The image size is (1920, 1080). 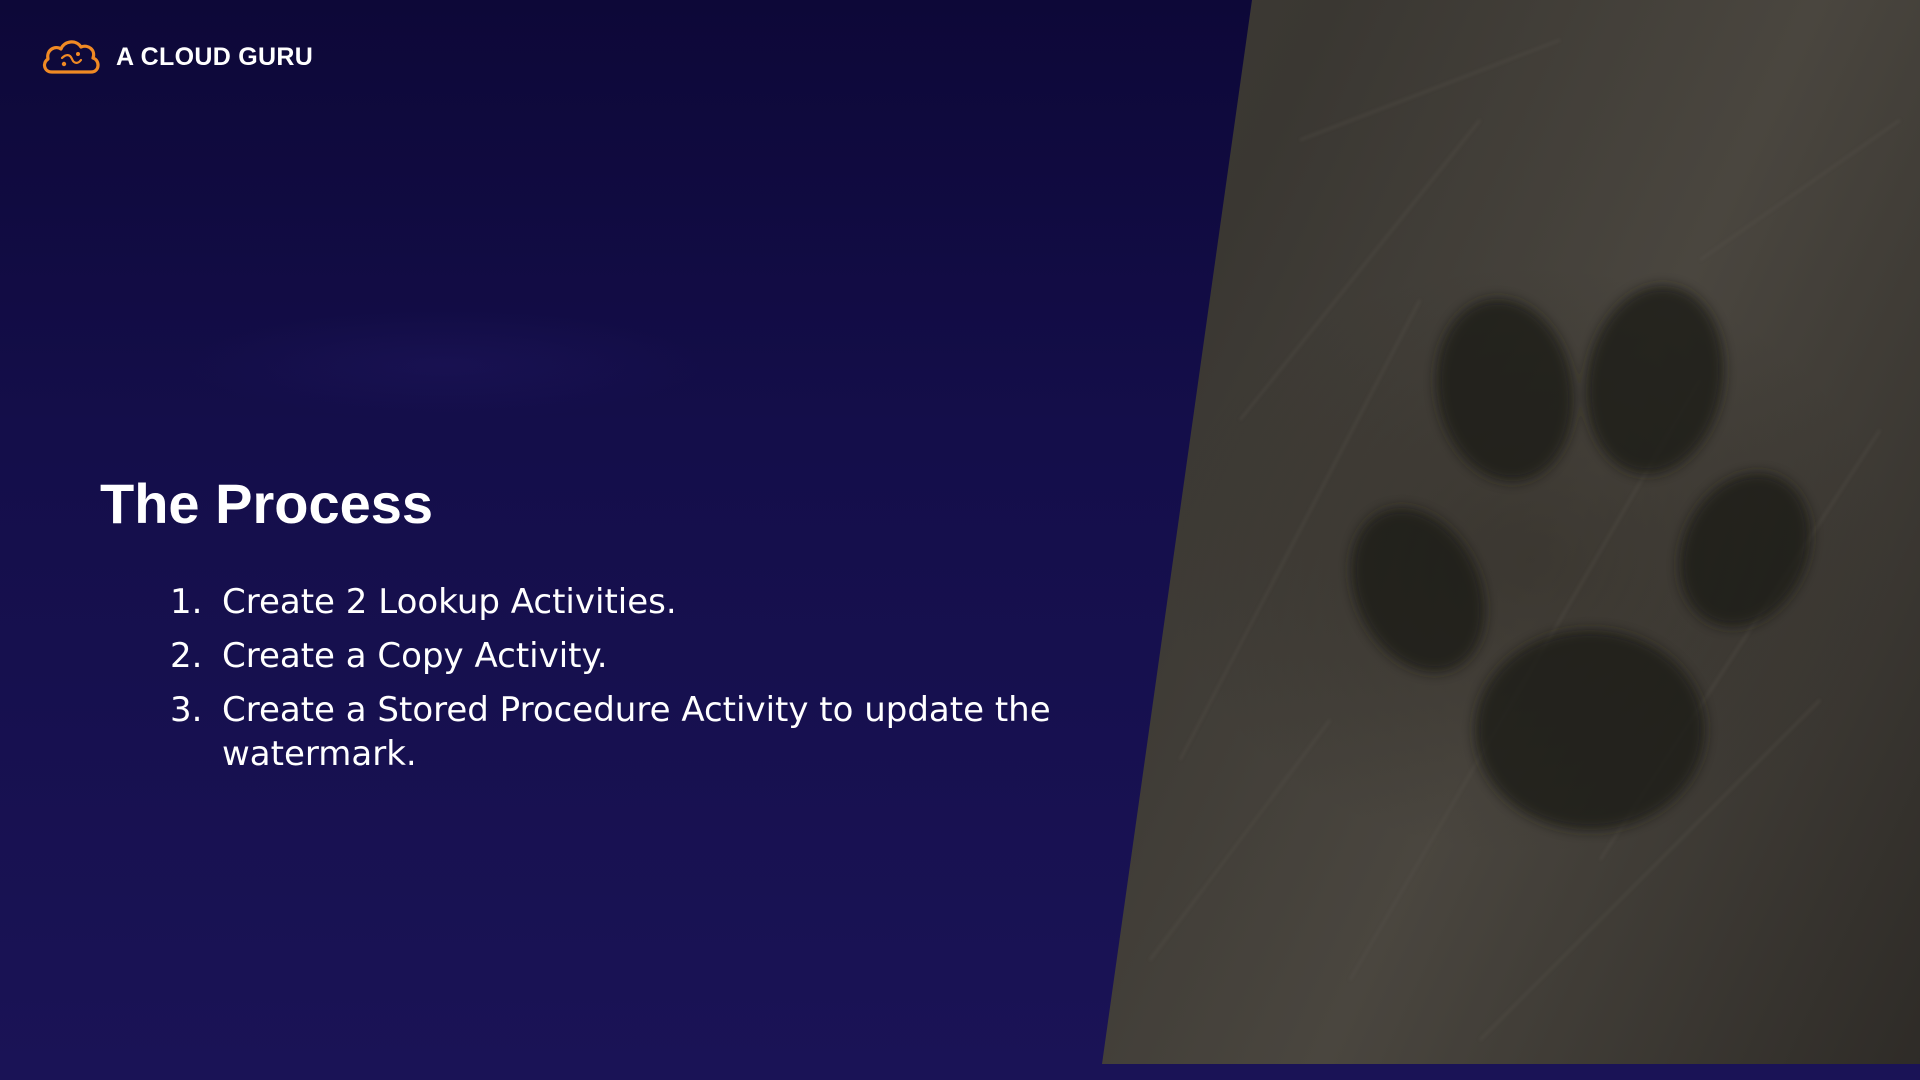 I want to click on list-item: 1. Create 2 Lookup Activities., so click(x=630, y=602).